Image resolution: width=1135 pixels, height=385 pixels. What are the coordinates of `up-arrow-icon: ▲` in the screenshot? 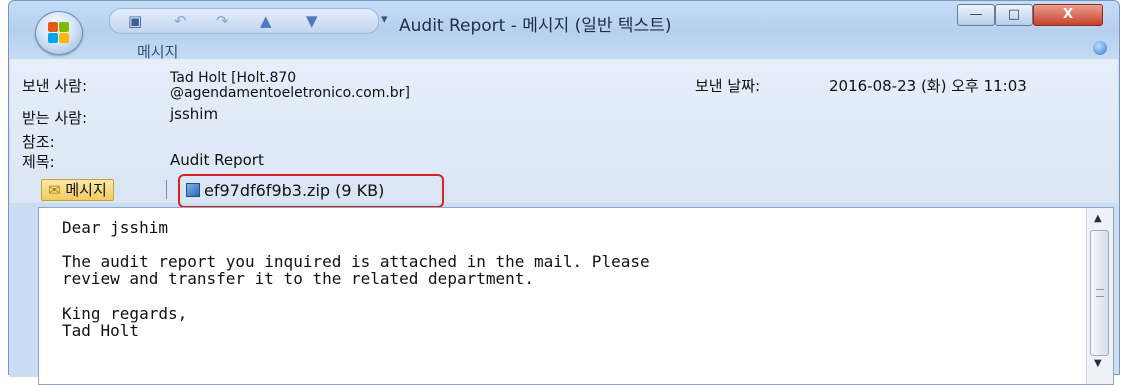 It's located at (266, 21).